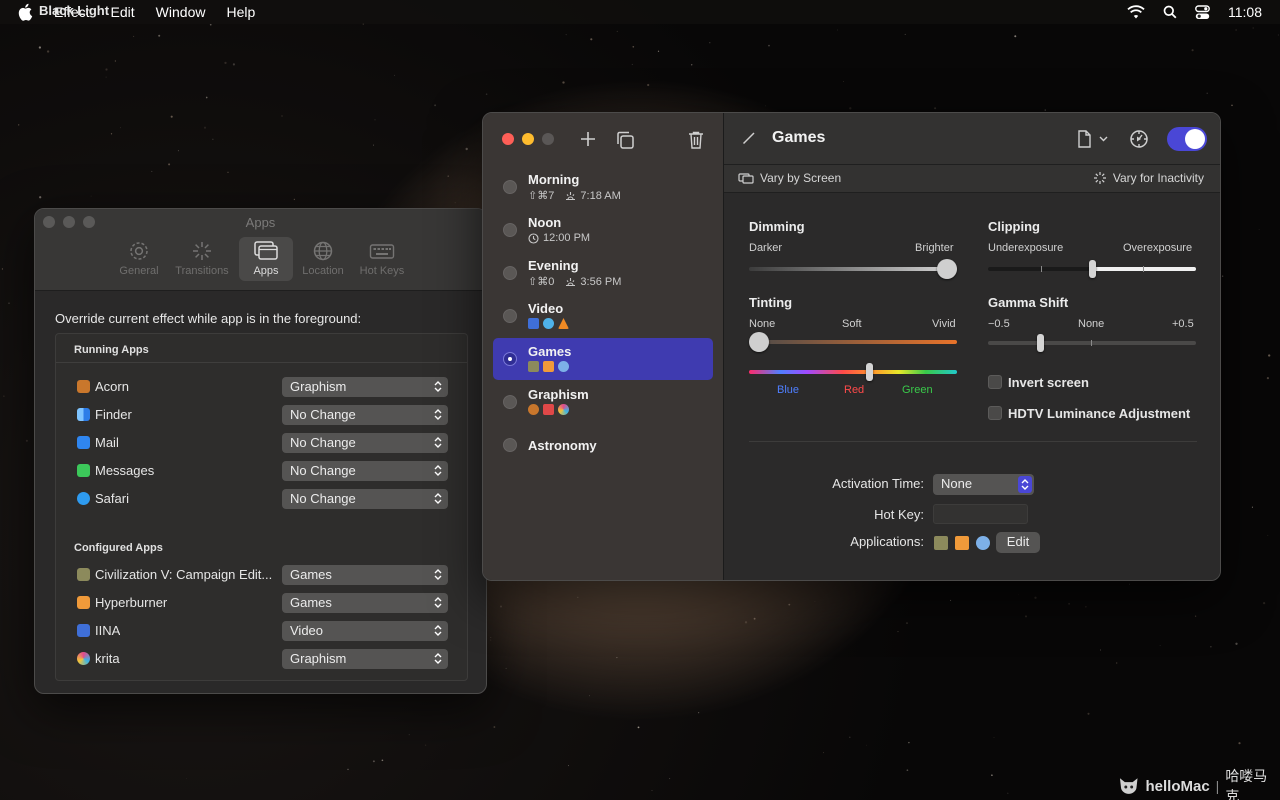  I want to click on effect-item-graphism: Graphism, so click(603, 402).